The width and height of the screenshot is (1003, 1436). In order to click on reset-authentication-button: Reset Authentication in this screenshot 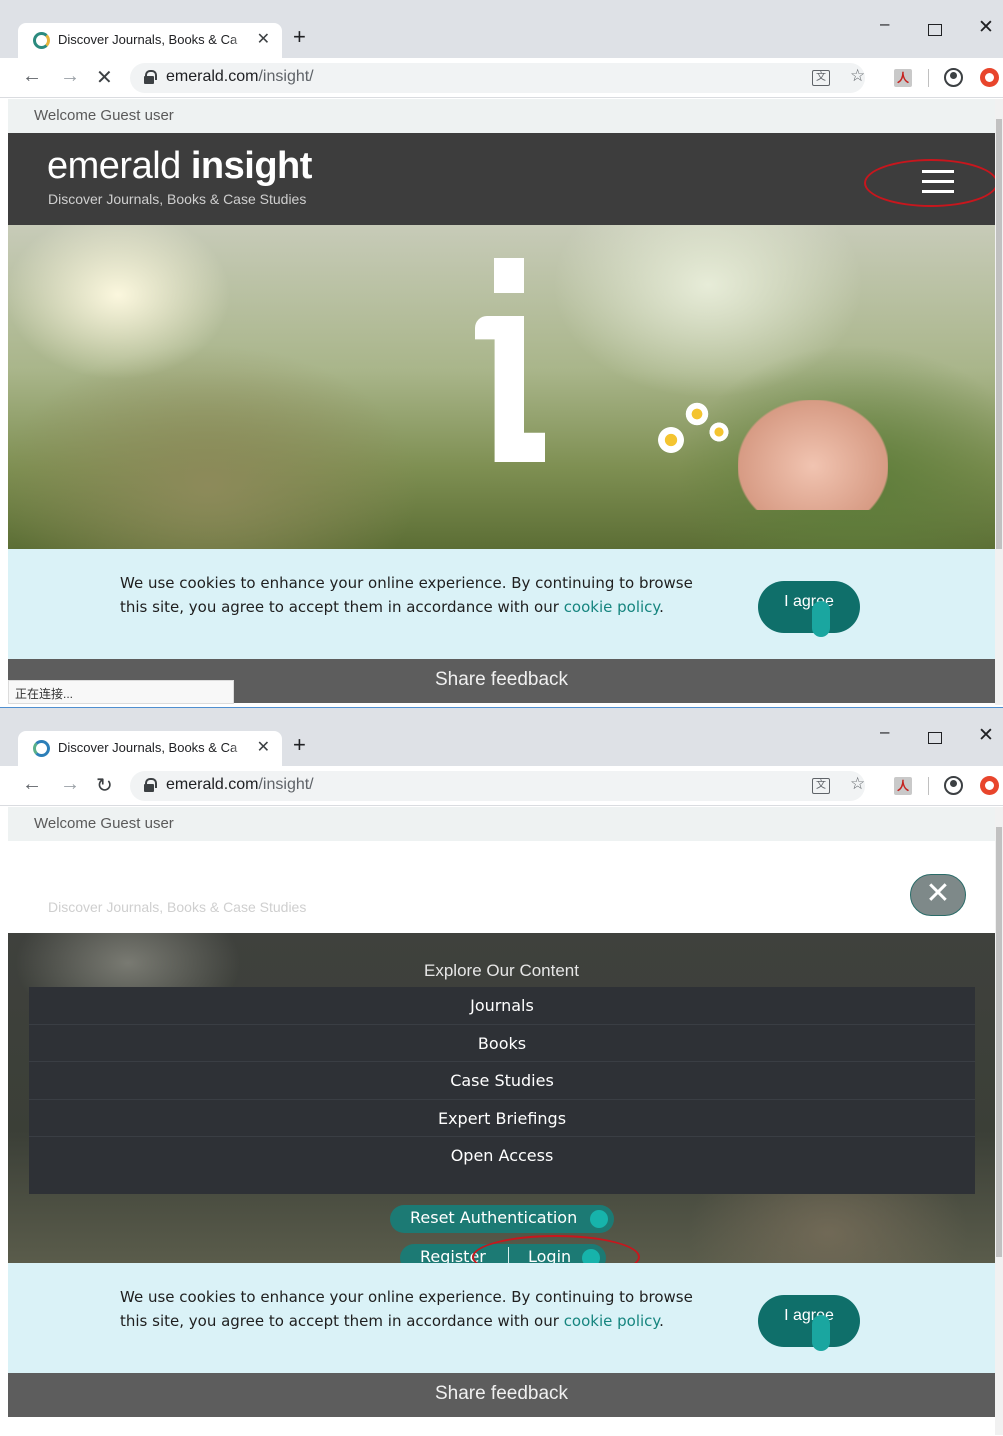, I will do `click(502, 1219)`.